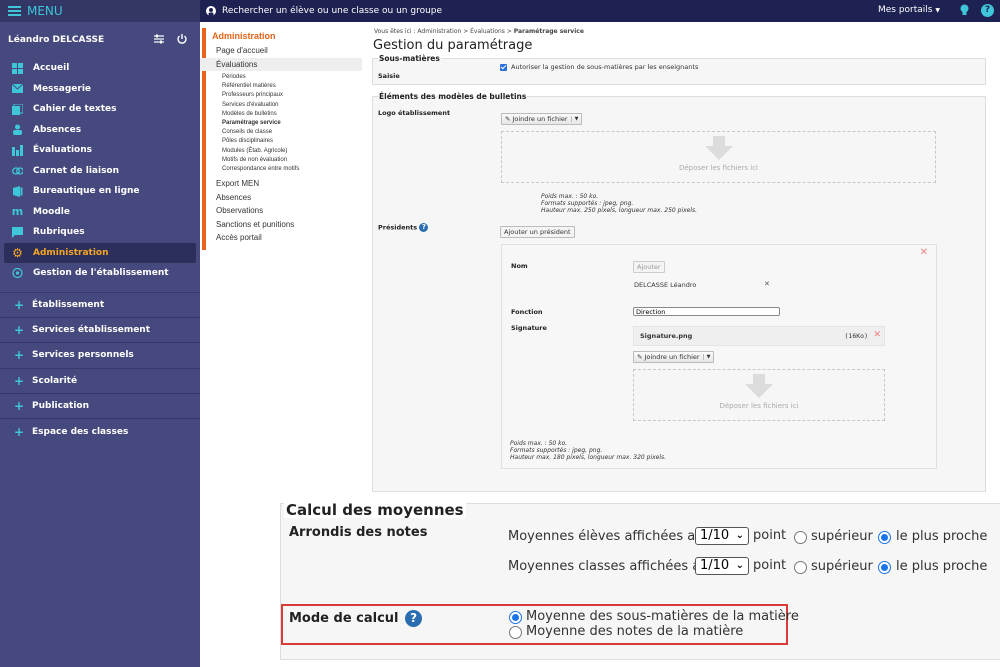 Image resolution: width=1000 pixels, height=667 pixels. Describe the element at coordinates (389, 76) in the screenshot. I see `saisie-label: Saisie` at that location.